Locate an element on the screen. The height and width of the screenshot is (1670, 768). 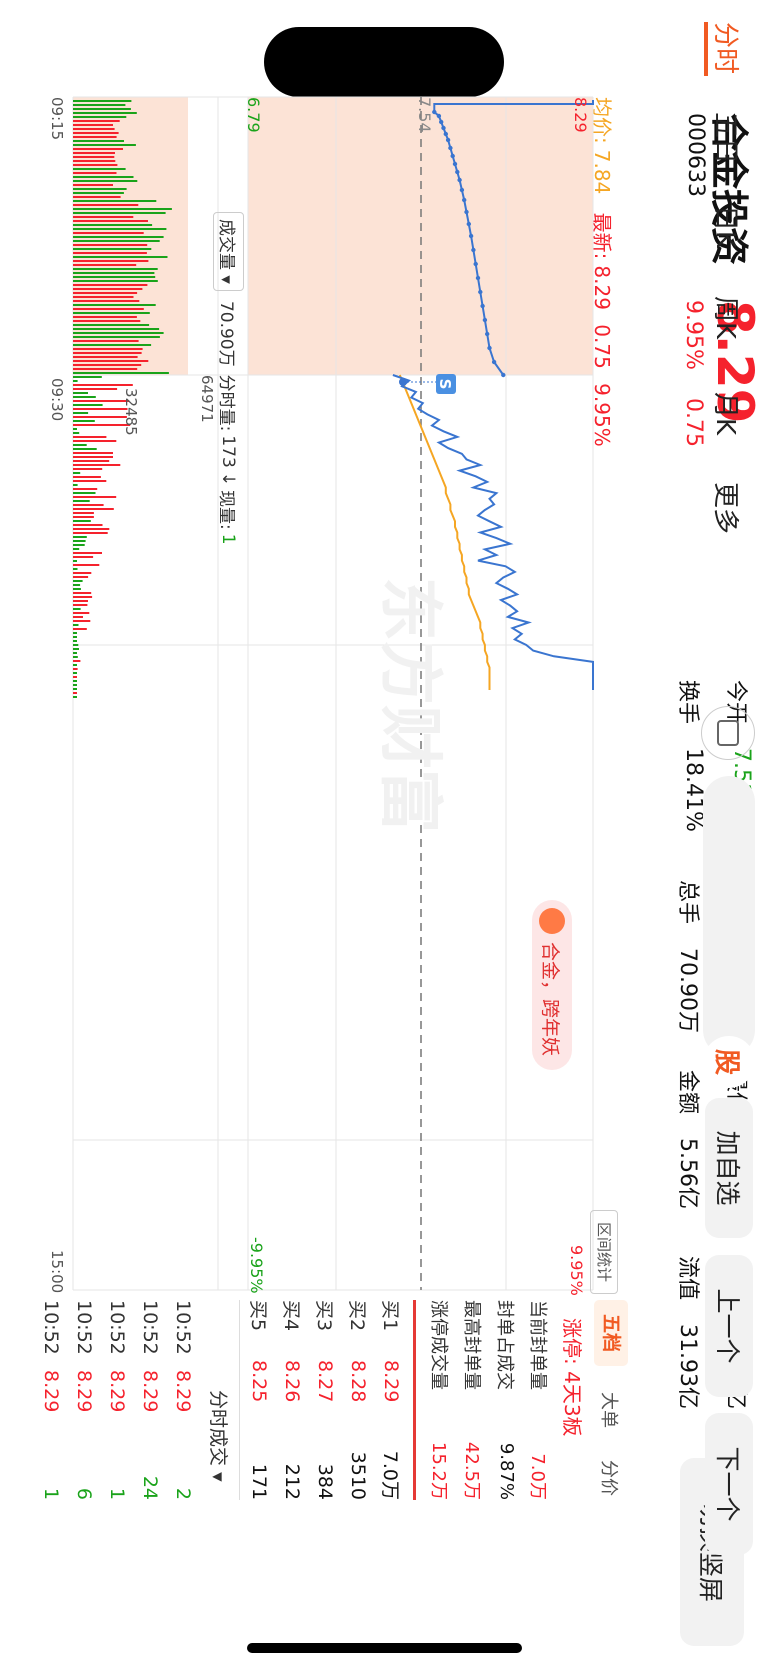
interval-stats-button: 区间统计 is located at coordinates (604, 1252).